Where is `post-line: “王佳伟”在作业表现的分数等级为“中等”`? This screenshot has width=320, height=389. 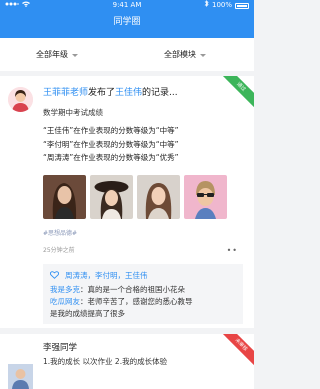
post-line: “王佳伟”在作业表现的分数等级为“中等” is located at coordinates (111, 130).